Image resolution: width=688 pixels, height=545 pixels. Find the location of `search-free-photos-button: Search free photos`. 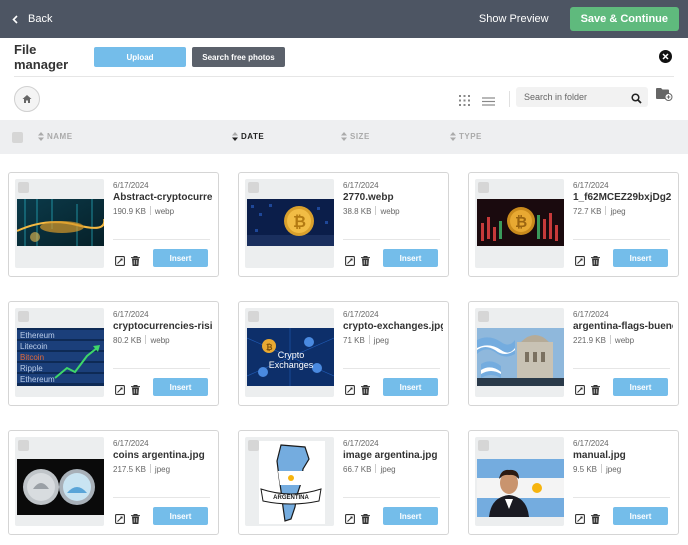

search-free-photos-button: Search free photos is located at coordinates (238, 57).